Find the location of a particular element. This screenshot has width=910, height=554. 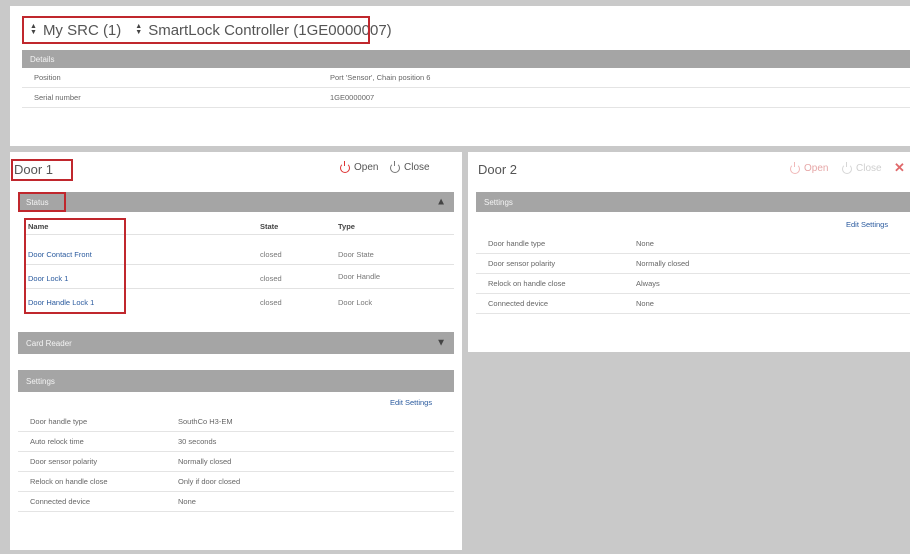

setting-value: SouthCo H3-EM is located at coordinates (205, 421).